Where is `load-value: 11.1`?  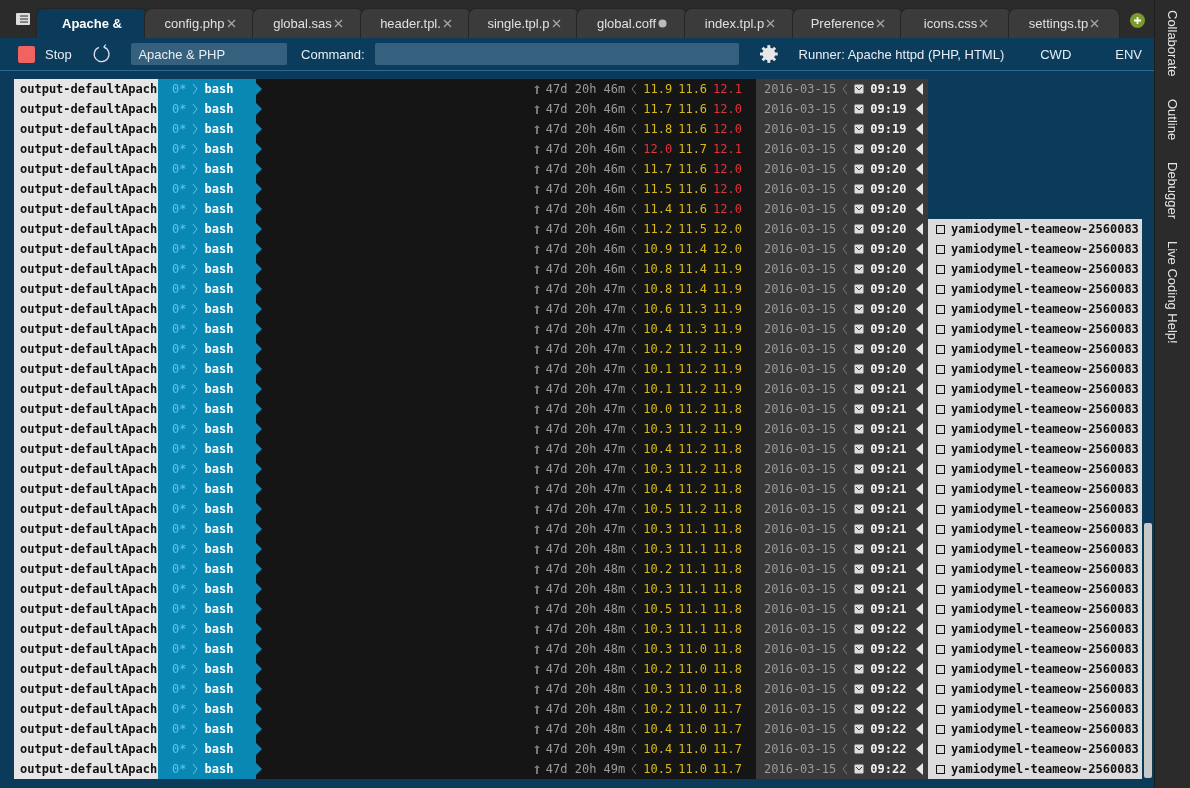
load-value: 11.1 is located at coordinates (693, 529).